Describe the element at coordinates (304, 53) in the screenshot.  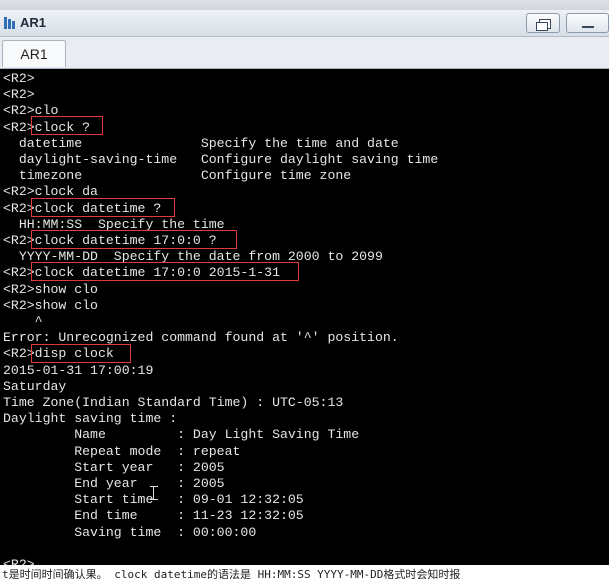
I see `tab-bar: AR1` at that location.